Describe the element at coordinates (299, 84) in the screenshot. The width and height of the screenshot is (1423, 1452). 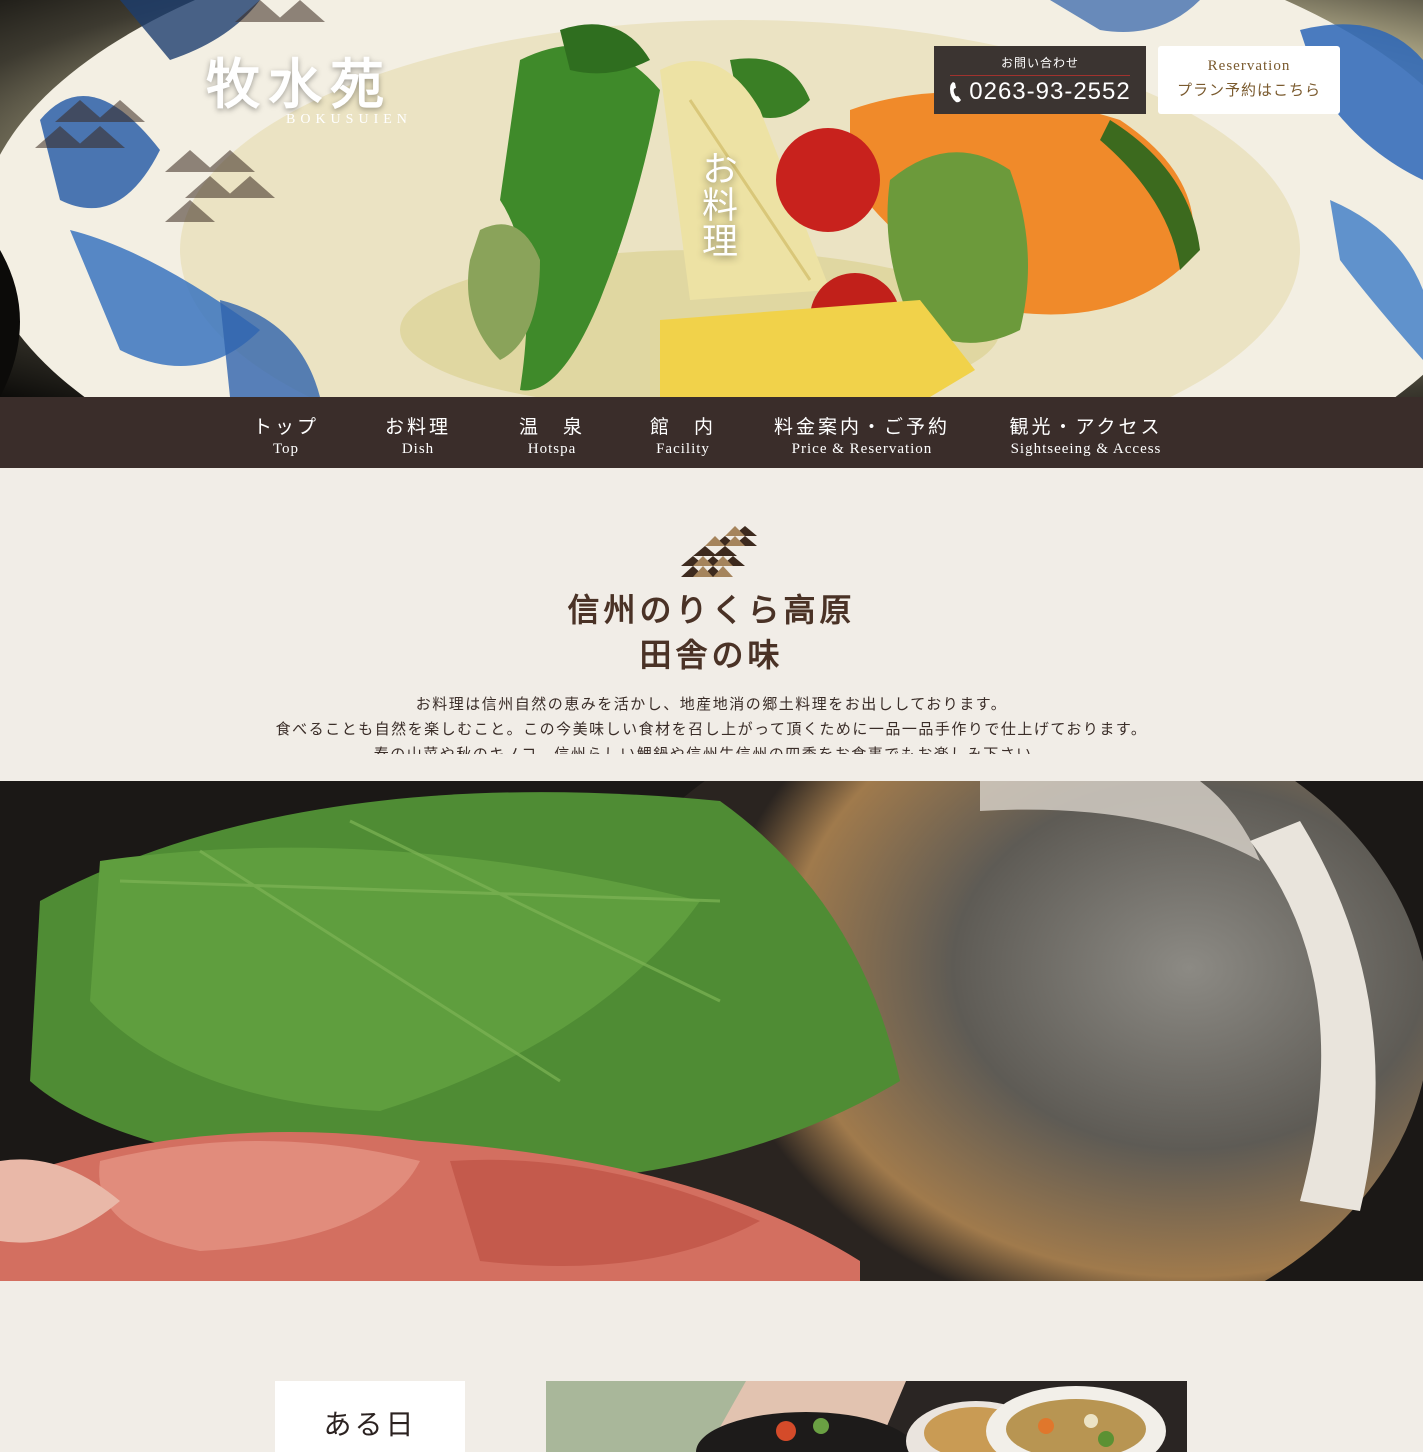
I see `logo-title: 牧水苑` at that location.